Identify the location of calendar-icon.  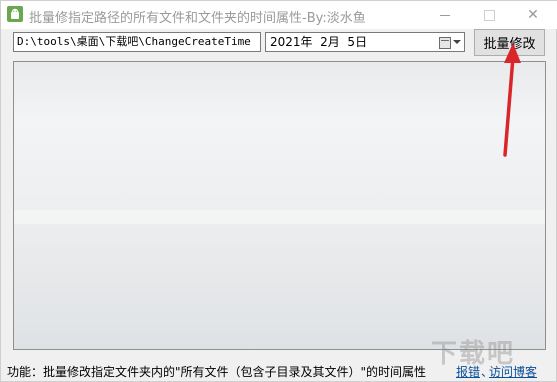
(445, 43).